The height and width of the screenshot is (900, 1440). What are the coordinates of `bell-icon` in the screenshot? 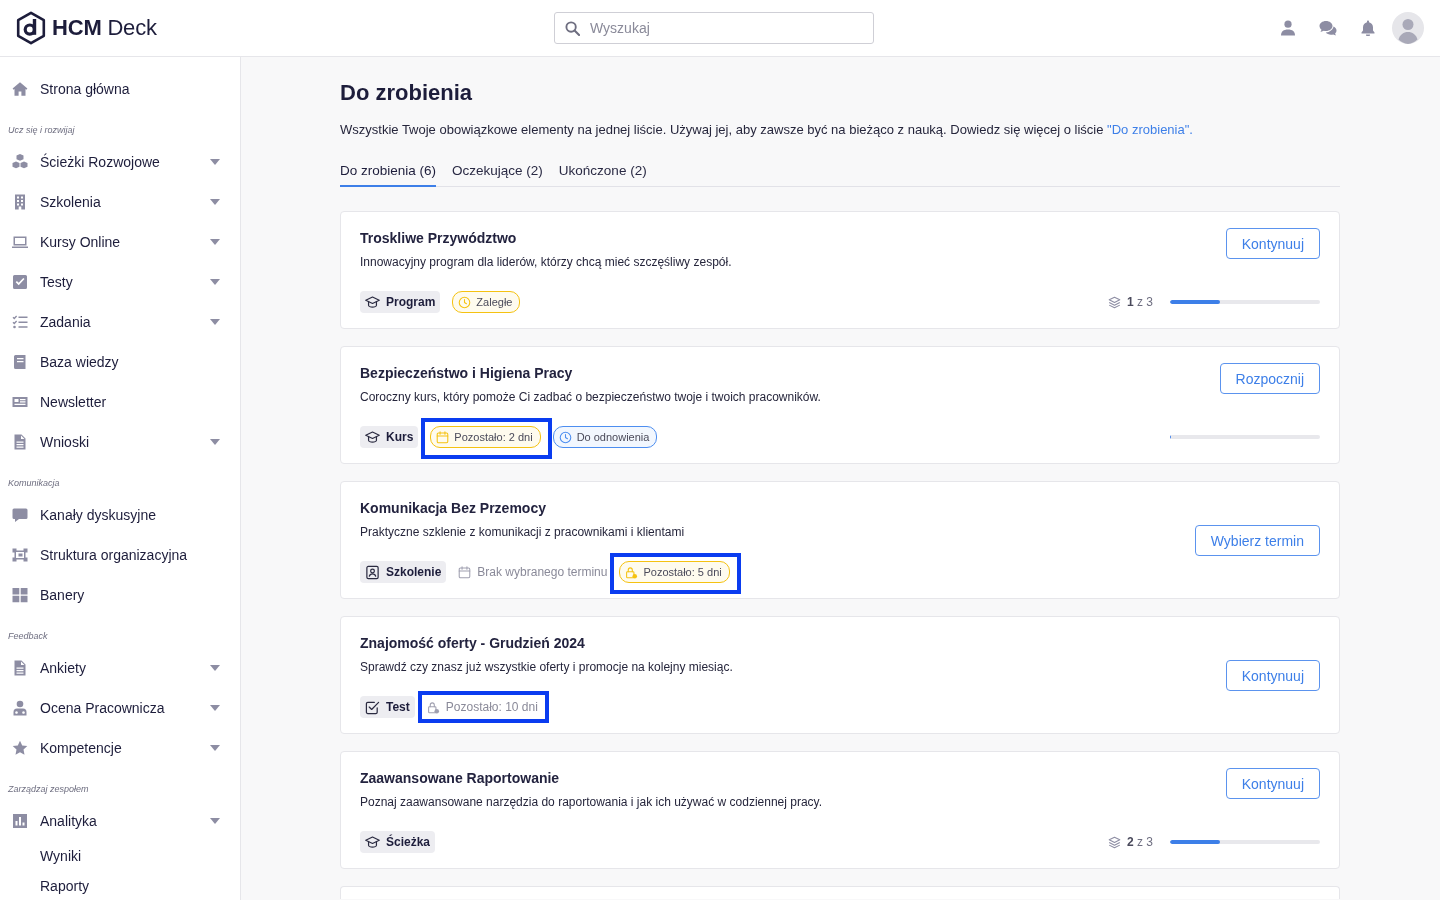 It's located at (1368, 28).